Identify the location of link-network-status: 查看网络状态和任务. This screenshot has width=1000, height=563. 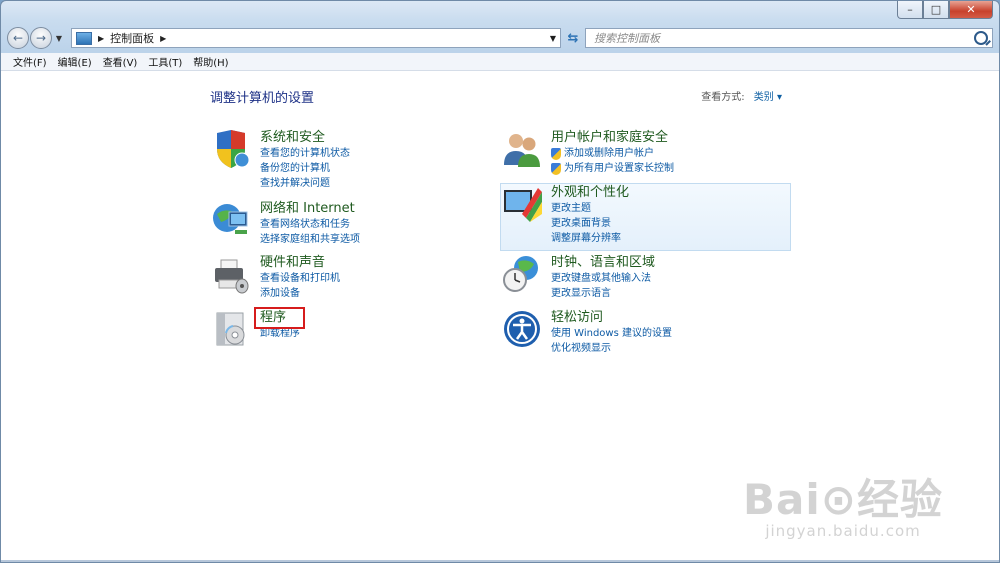
(310, 224).